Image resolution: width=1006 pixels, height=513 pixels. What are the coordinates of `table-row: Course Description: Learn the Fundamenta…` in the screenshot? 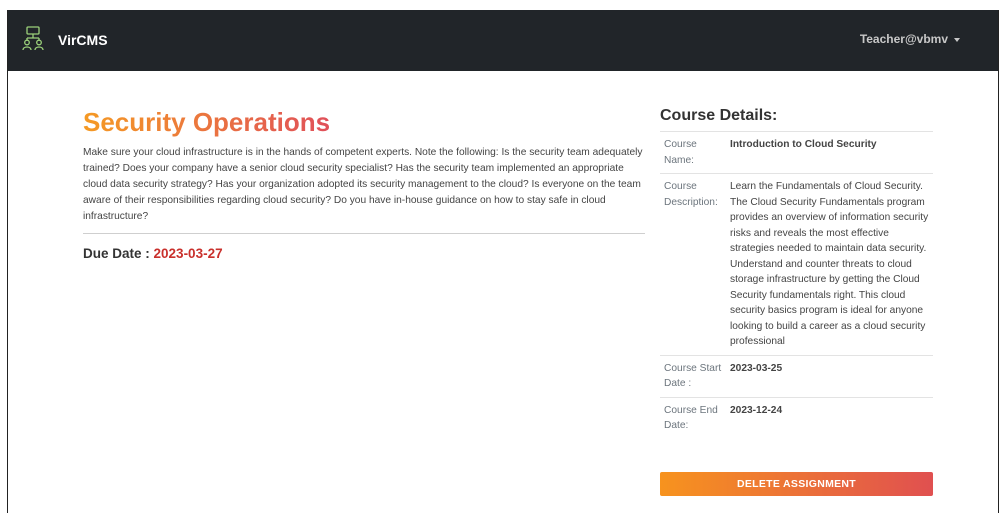 It's located at (796, 264).